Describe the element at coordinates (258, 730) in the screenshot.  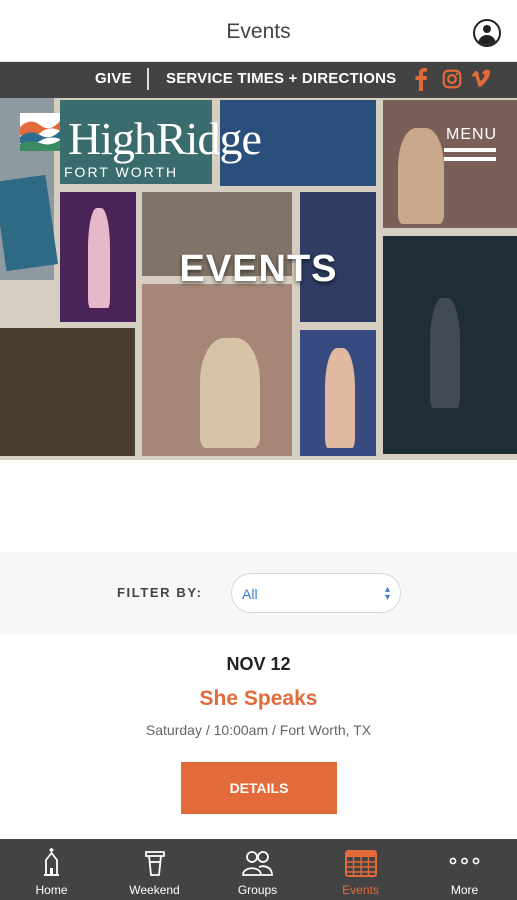
I see `event-meta: Saturday / 10:00am / Fort Worth, TX` at that location.